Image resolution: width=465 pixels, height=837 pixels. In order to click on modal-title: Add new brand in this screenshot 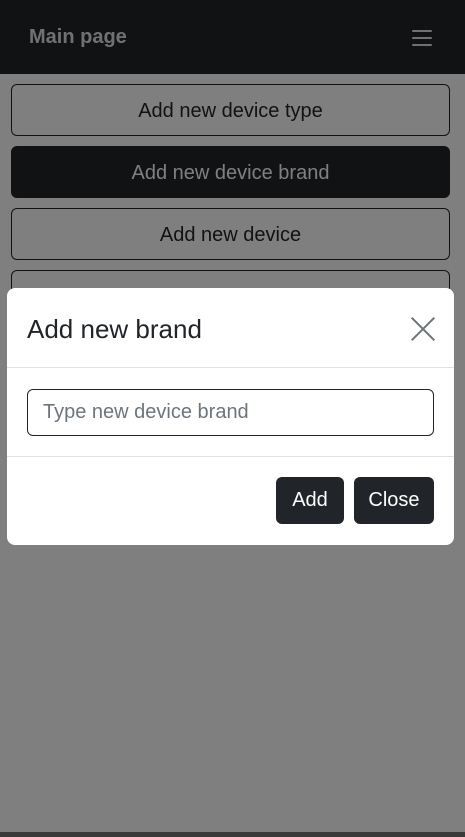, I will do `click(114, 329)`.